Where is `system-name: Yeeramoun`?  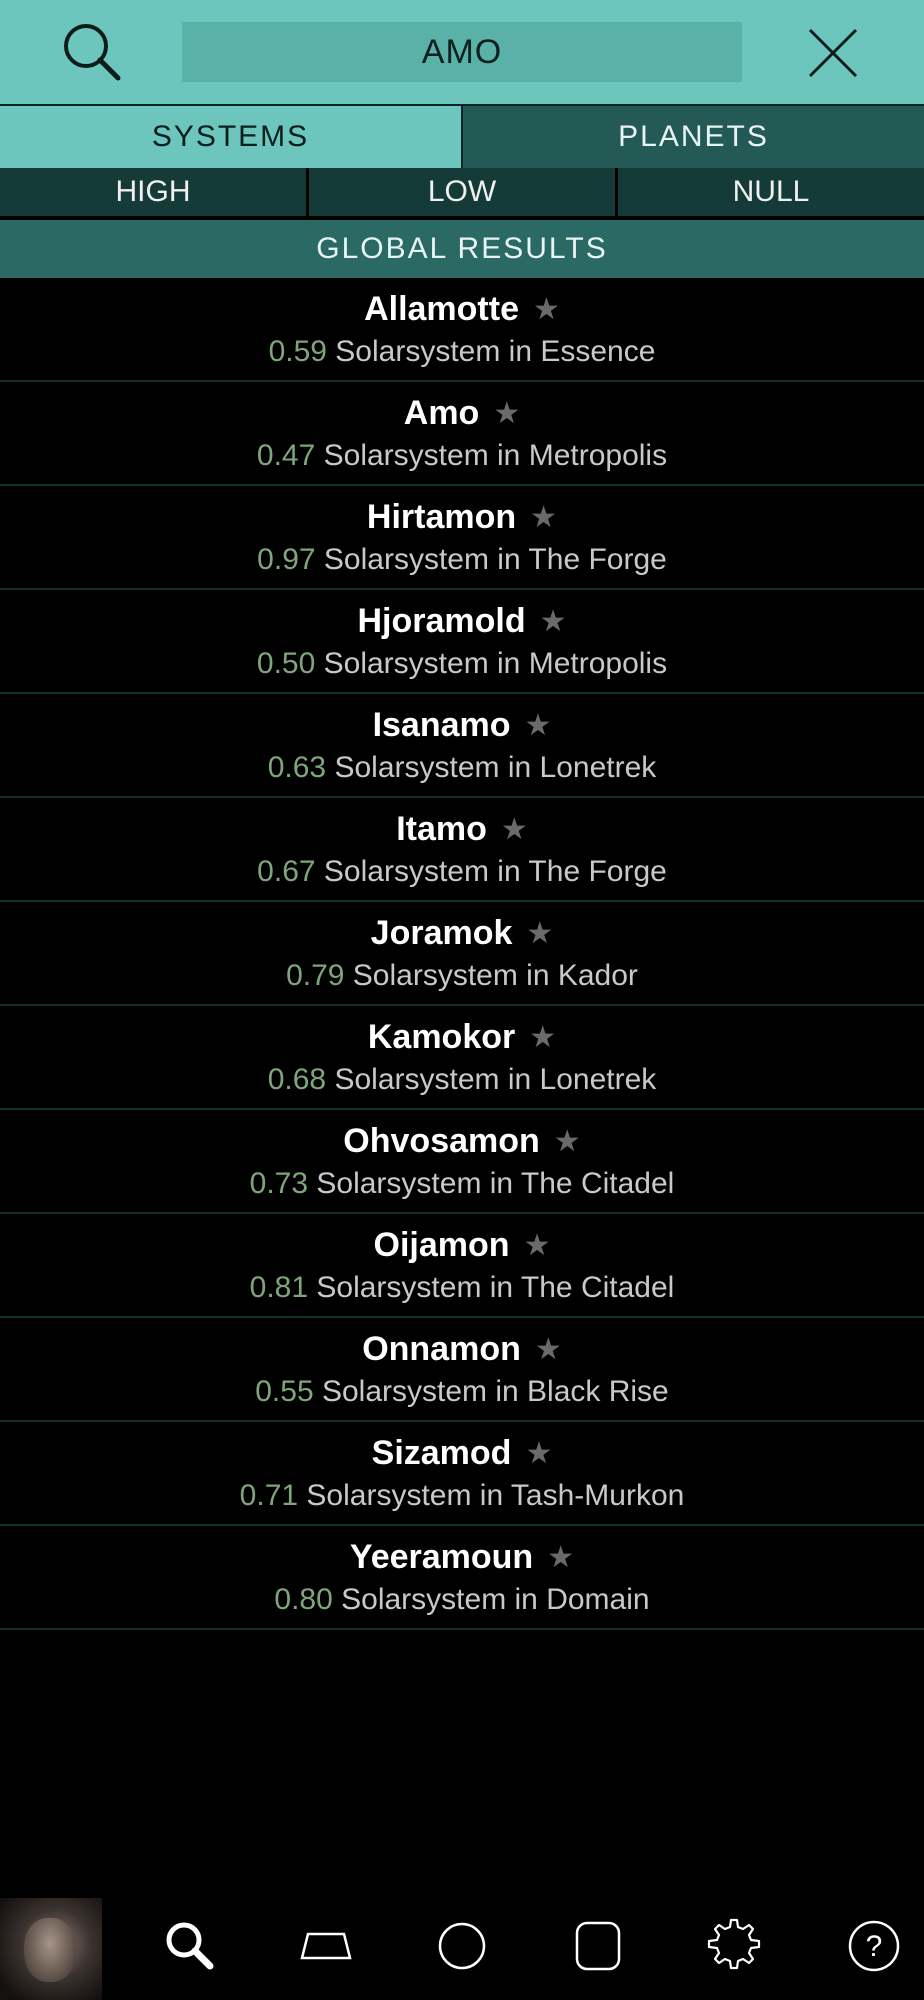
system-name: Yeeramoun is located at coordinates (441, 1556).